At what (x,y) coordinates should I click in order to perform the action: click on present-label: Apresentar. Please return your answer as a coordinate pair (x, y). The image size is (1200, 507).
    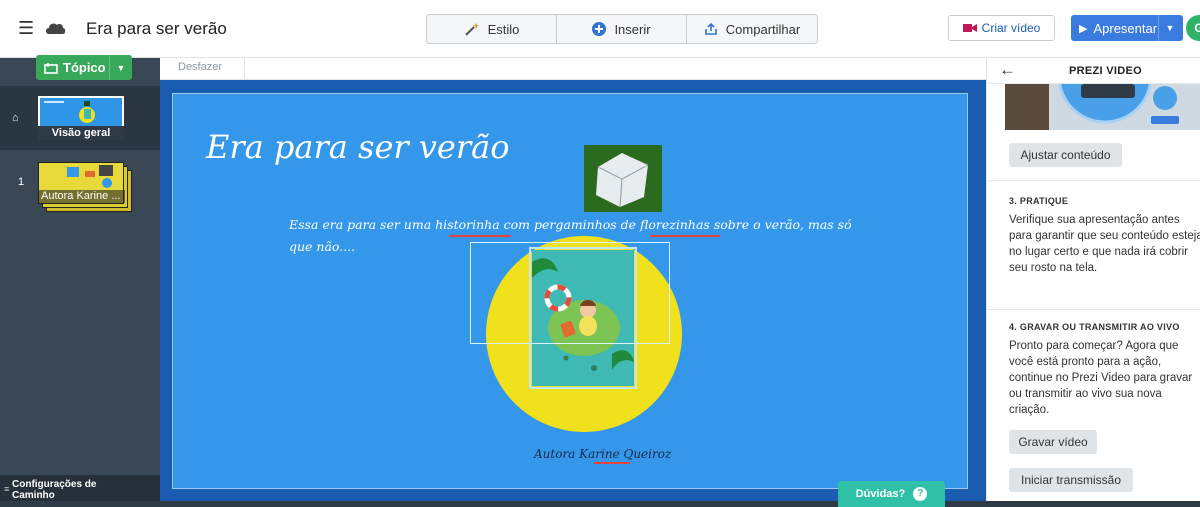
    Looking at the image, I should click on (1125, 28).